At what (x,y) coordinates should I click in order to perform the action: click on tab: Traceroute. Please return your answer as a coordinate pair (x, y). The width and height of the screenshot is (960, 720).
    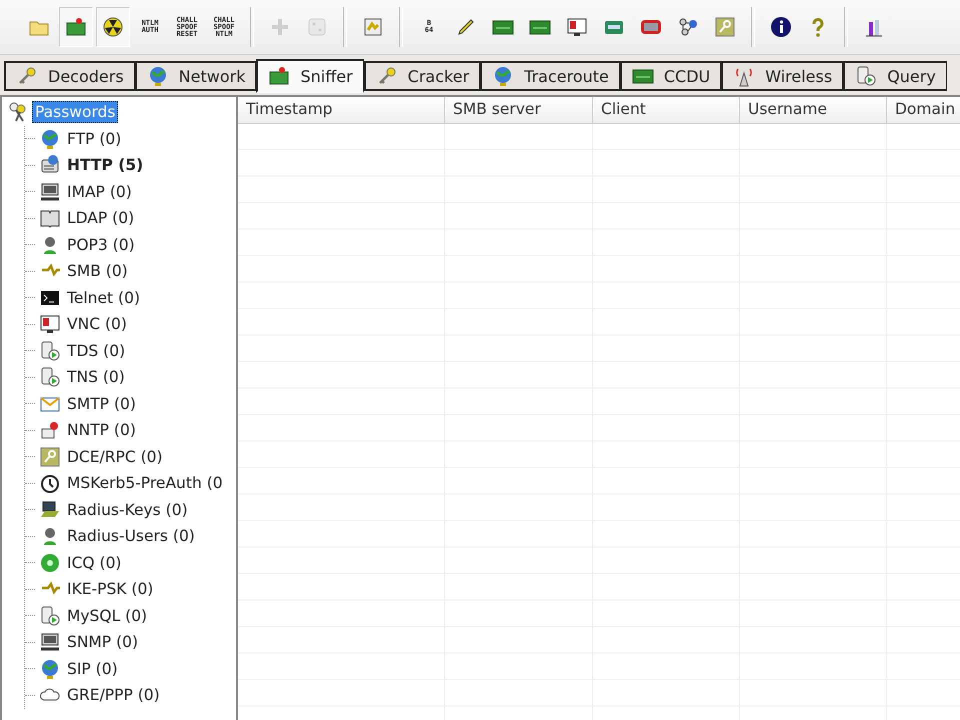
    Looking at the image, I should click on (550, 76).